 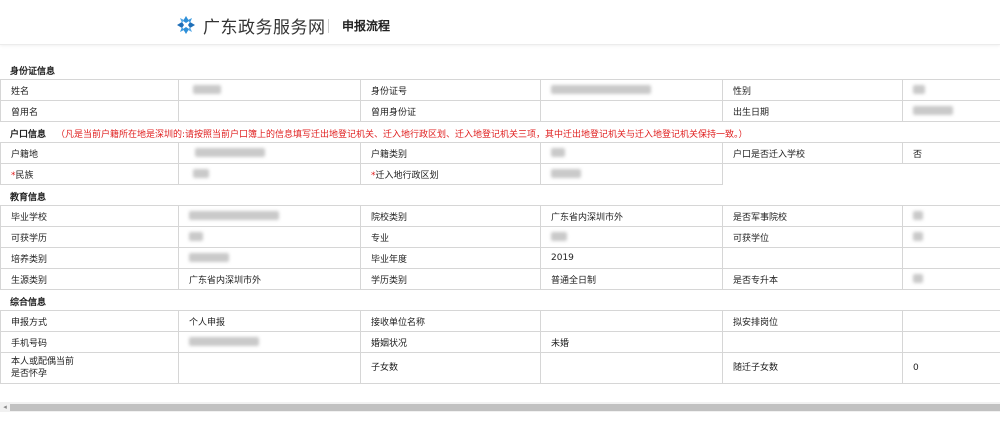 I want to click on horizontal-scrollbar: ◂, so click(x=500, y=407).